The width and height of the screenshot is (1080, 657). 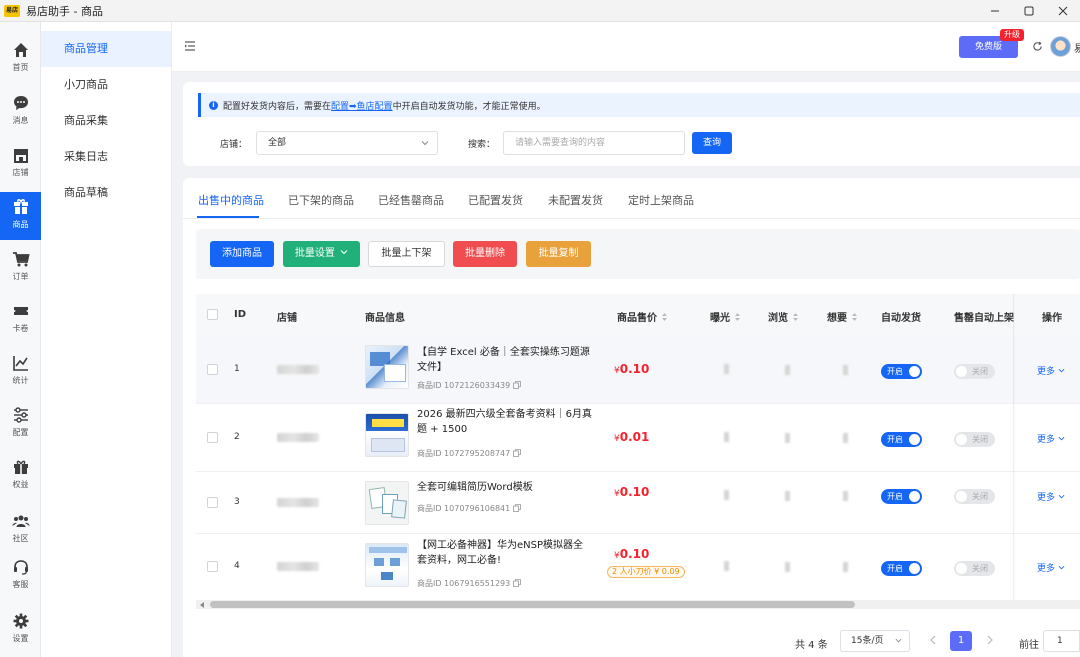 What do you see at coordinates (212, 314) in the screenshot?
I see `select-all-checkbox` at bounding box center [212, 314].